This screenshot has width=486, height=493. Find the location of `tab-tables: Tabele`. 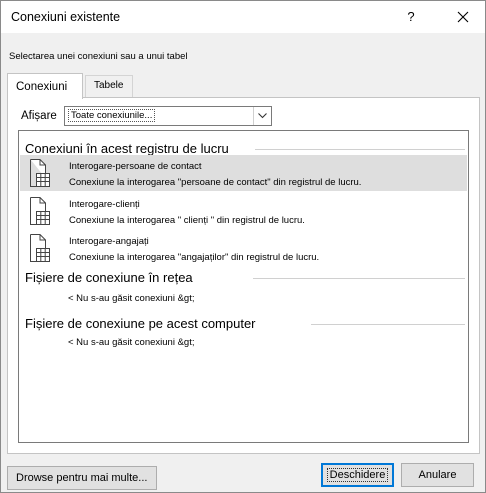

tab-tables: Tabele is located at coordinates (109, 86).